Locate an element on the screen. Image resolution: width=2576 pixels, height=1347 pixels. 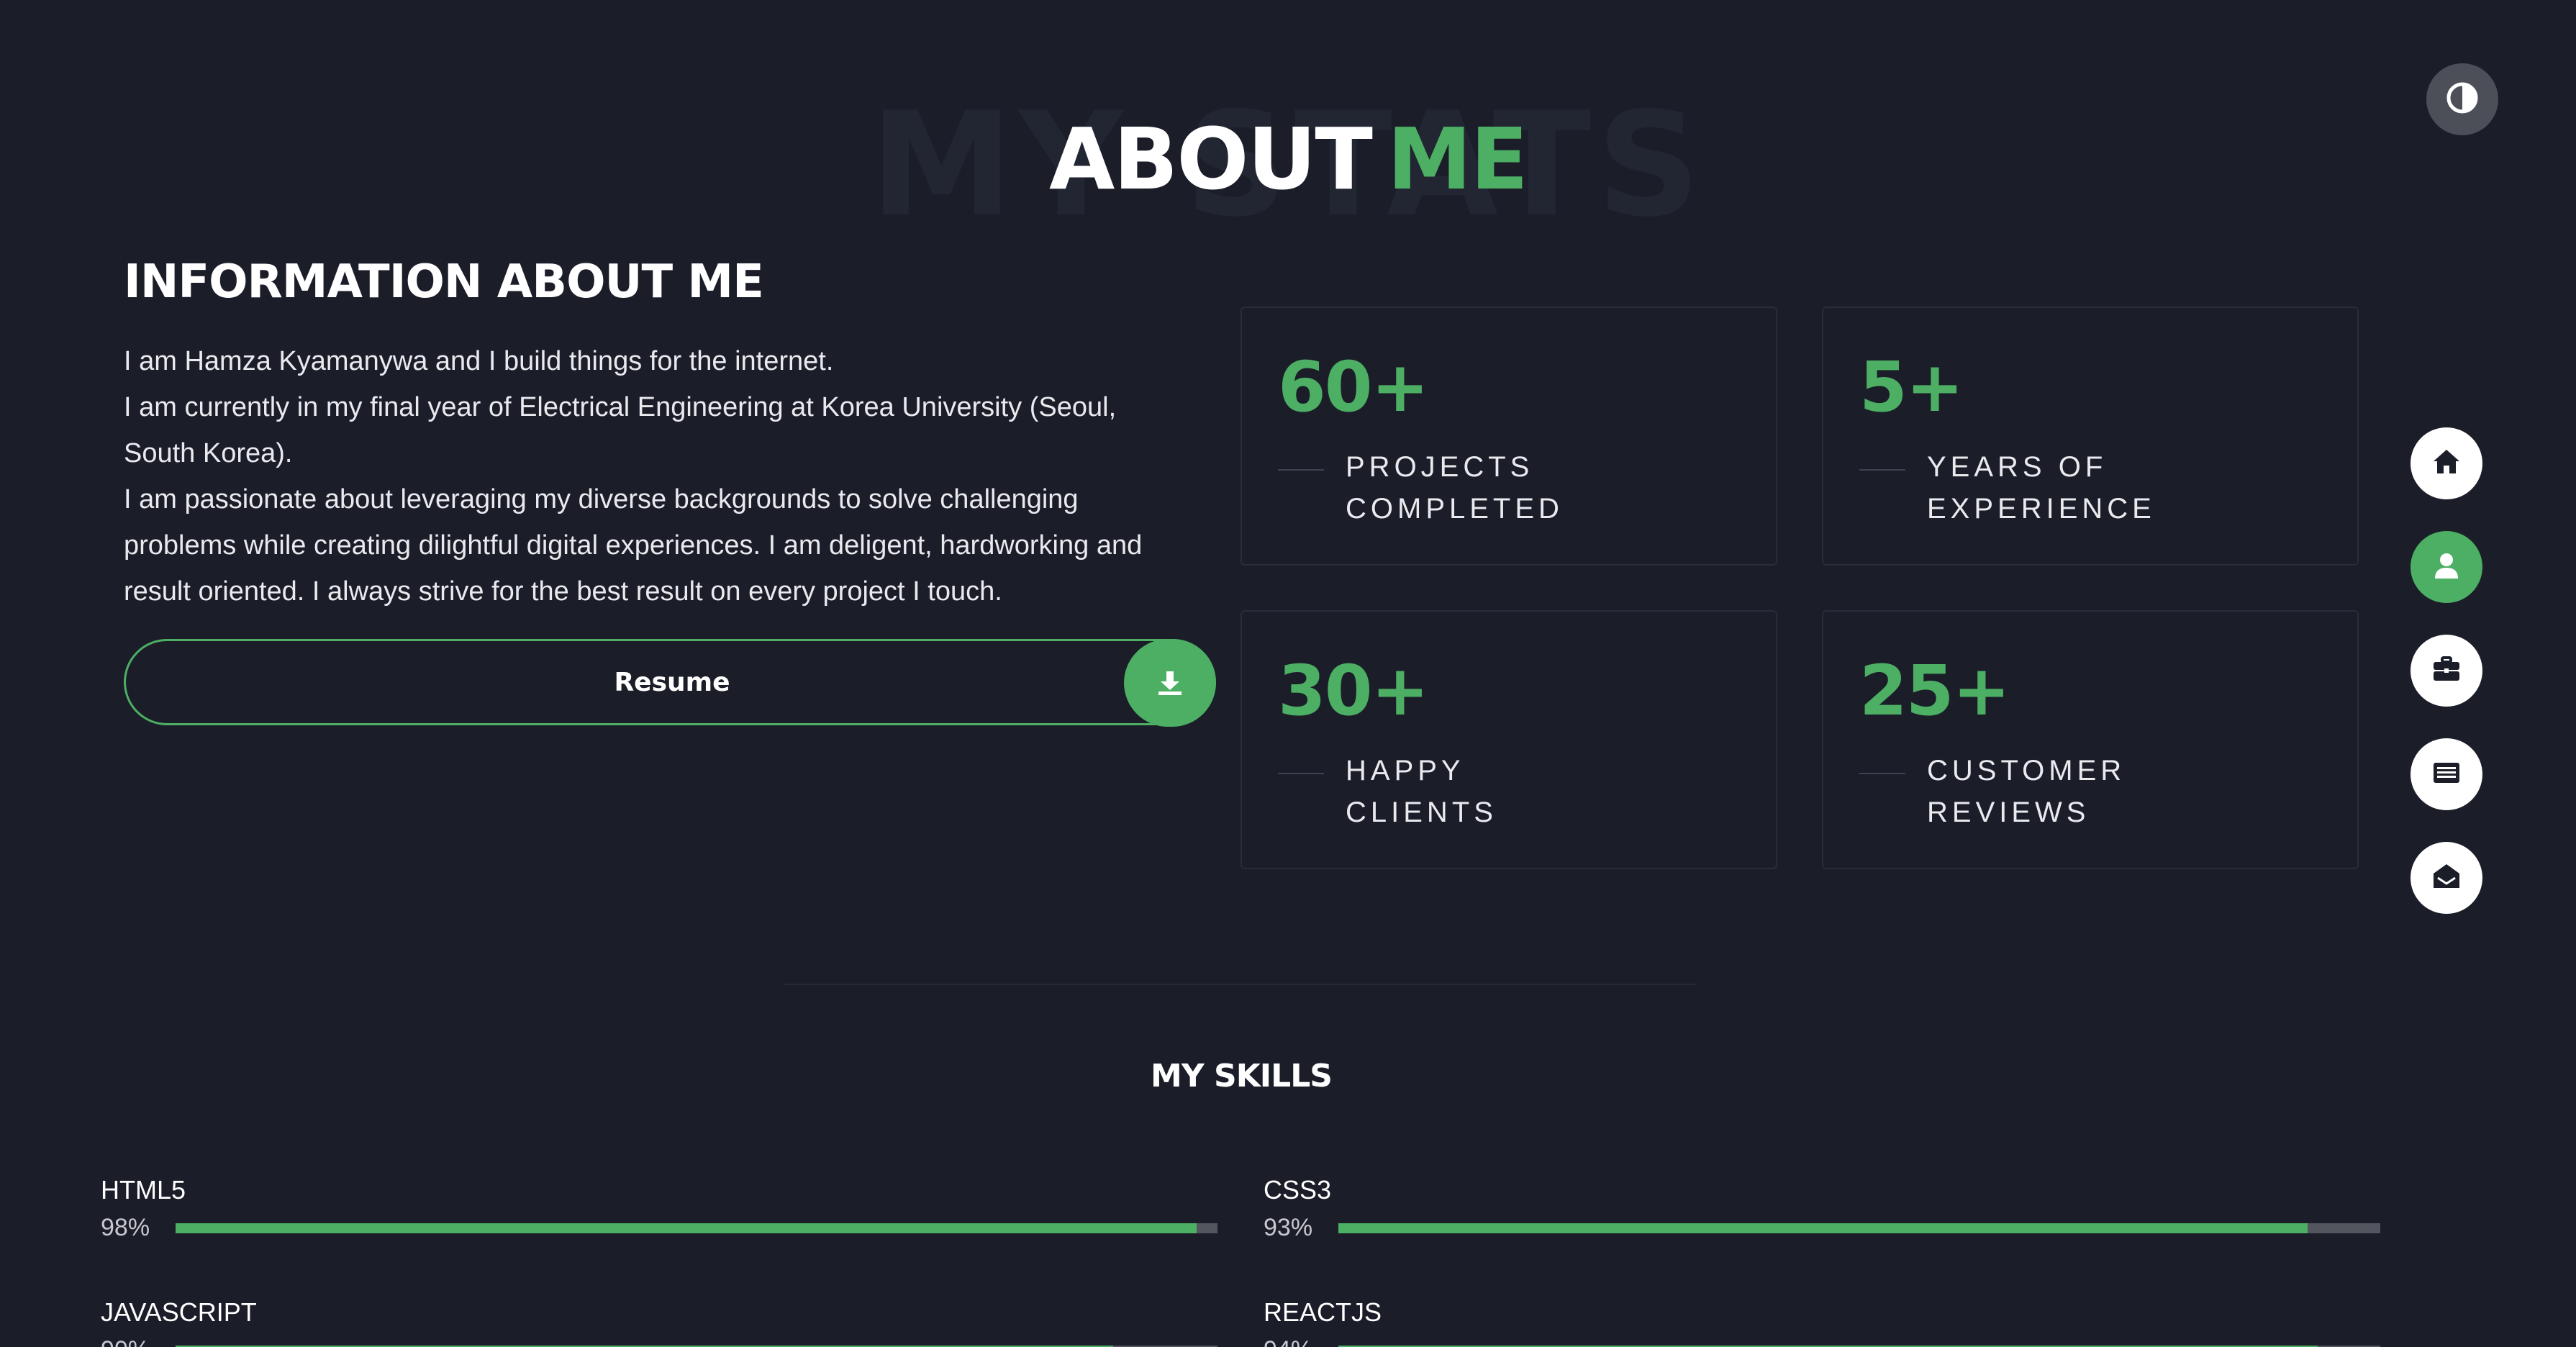
theme-toggle-button is located at coordinates (2462, 99).